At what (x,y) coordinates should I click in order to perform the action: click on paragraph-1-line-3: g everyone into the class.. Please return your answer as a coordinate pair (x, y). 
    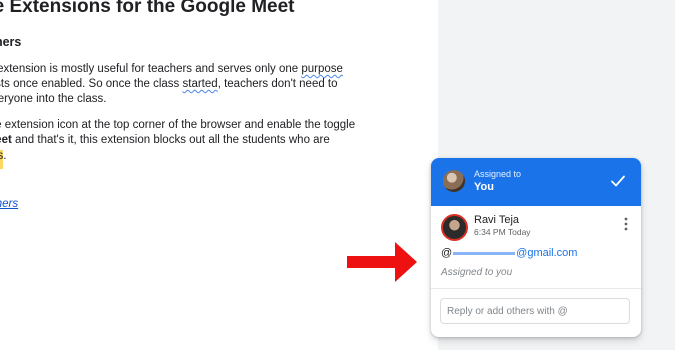
    Looking at the image, I should click on (53, 99).